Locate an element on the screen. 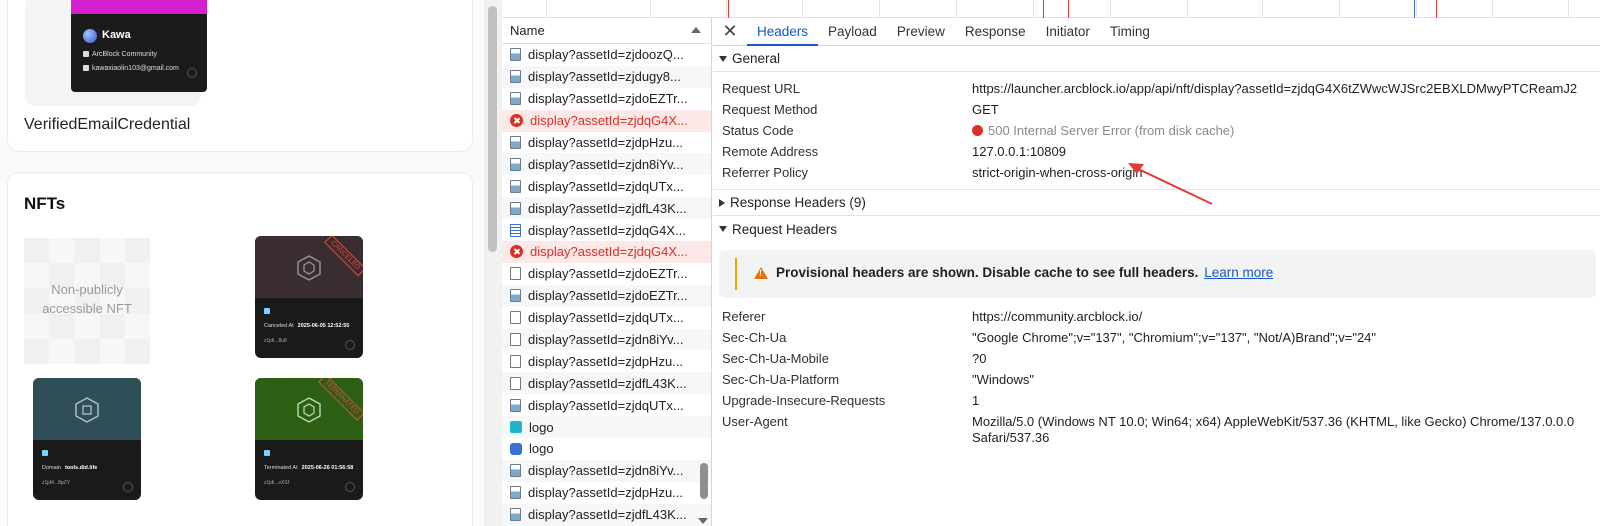  scroll-down-icon is located at coordinates (703, 521).